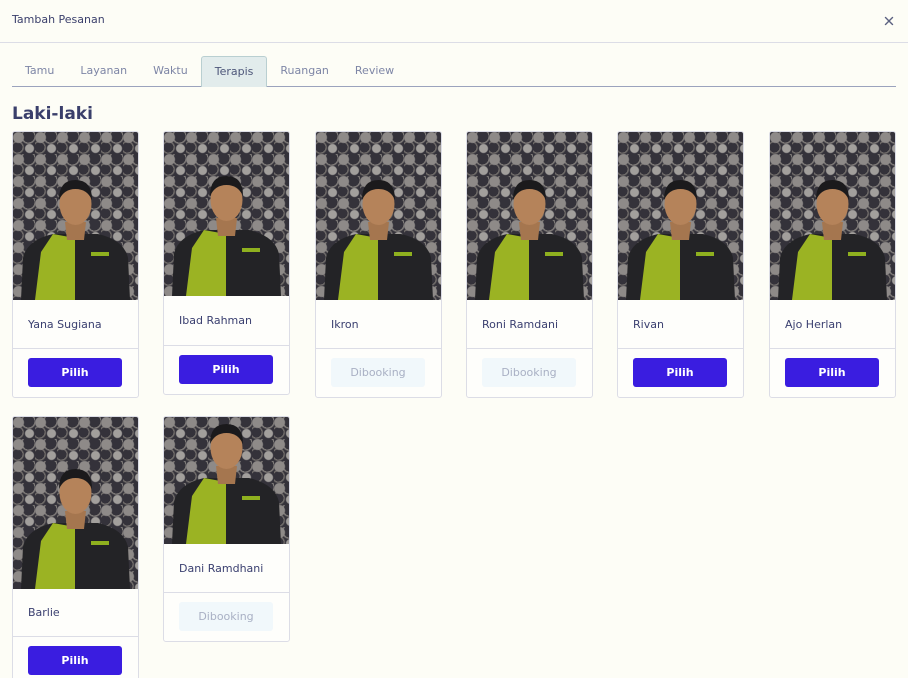 The height and width of the screenshot is (678, 908). Describe the element at coordinates (234, 71) in the screenshot. I see `tab-terapis: Terapis` at that location.